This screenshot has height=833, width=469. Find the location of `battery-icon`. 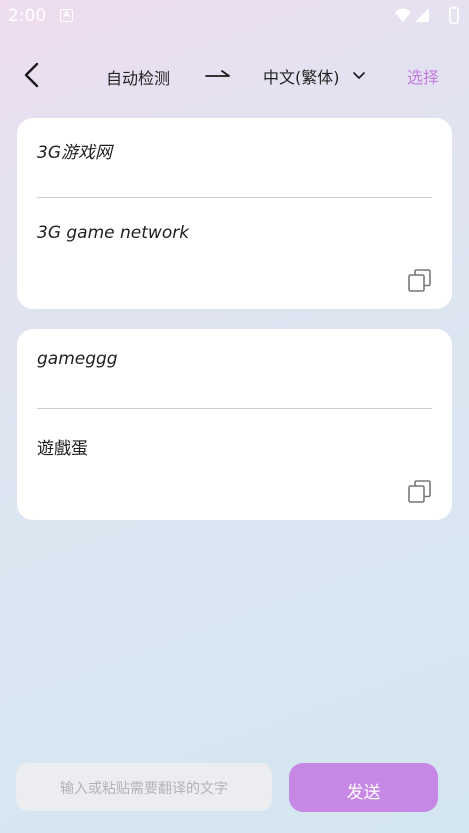

battery-icon is located at coordinates (454, 15).